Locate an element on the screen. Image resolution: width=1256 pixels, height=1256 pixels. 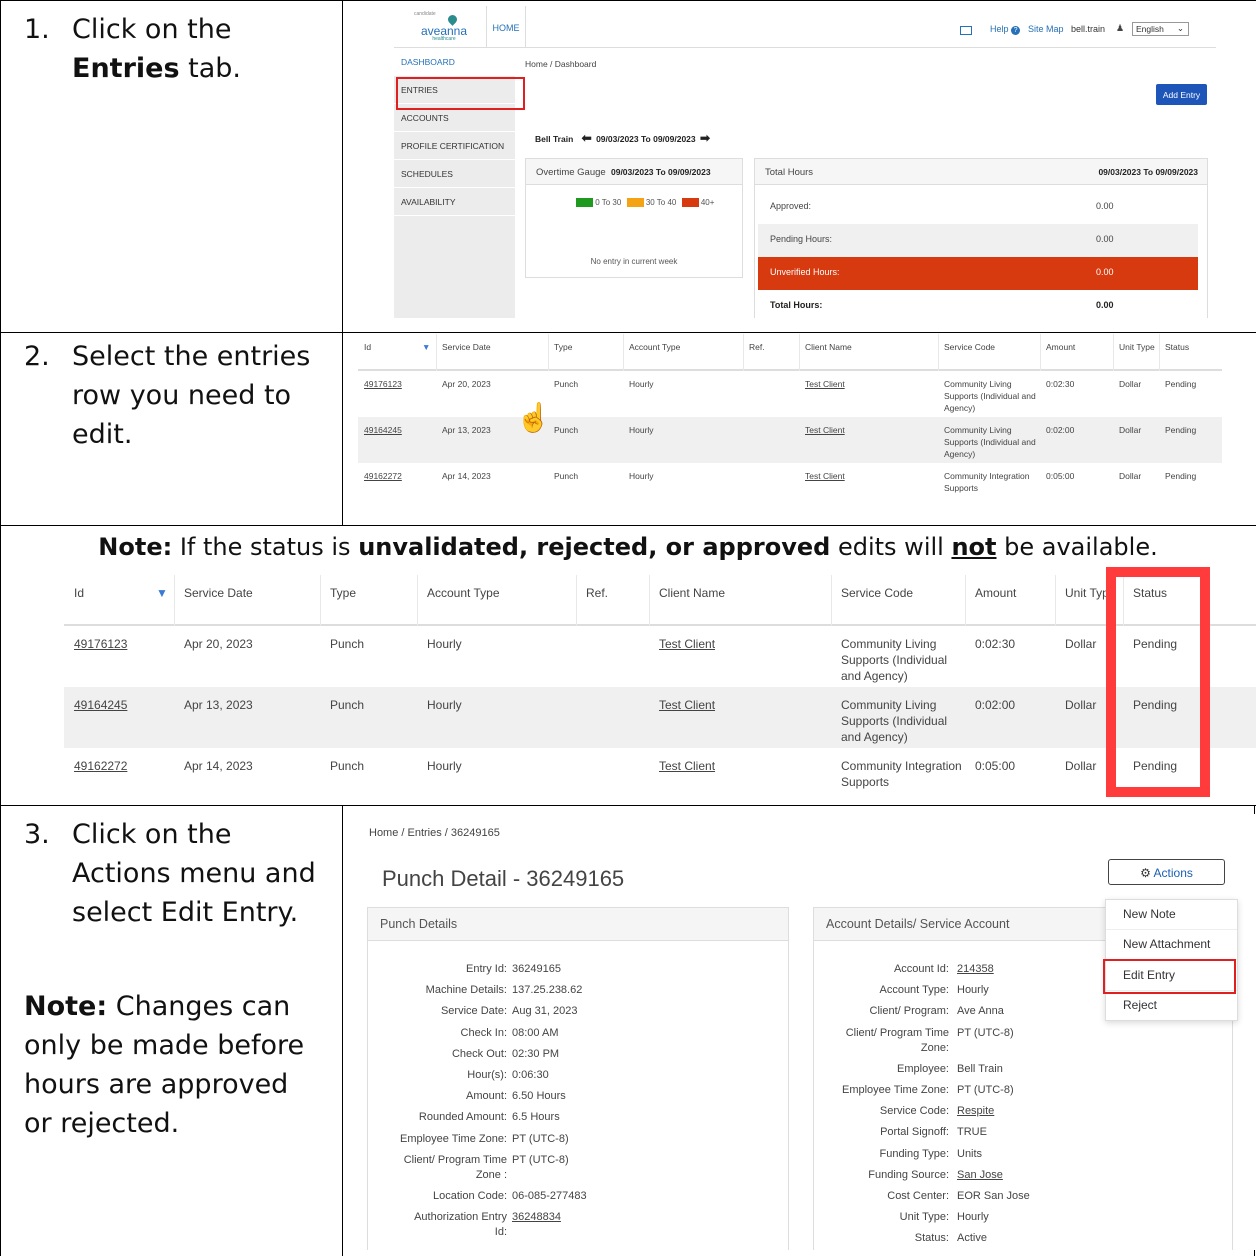
table-border-left is located at coordinates (0, 628).